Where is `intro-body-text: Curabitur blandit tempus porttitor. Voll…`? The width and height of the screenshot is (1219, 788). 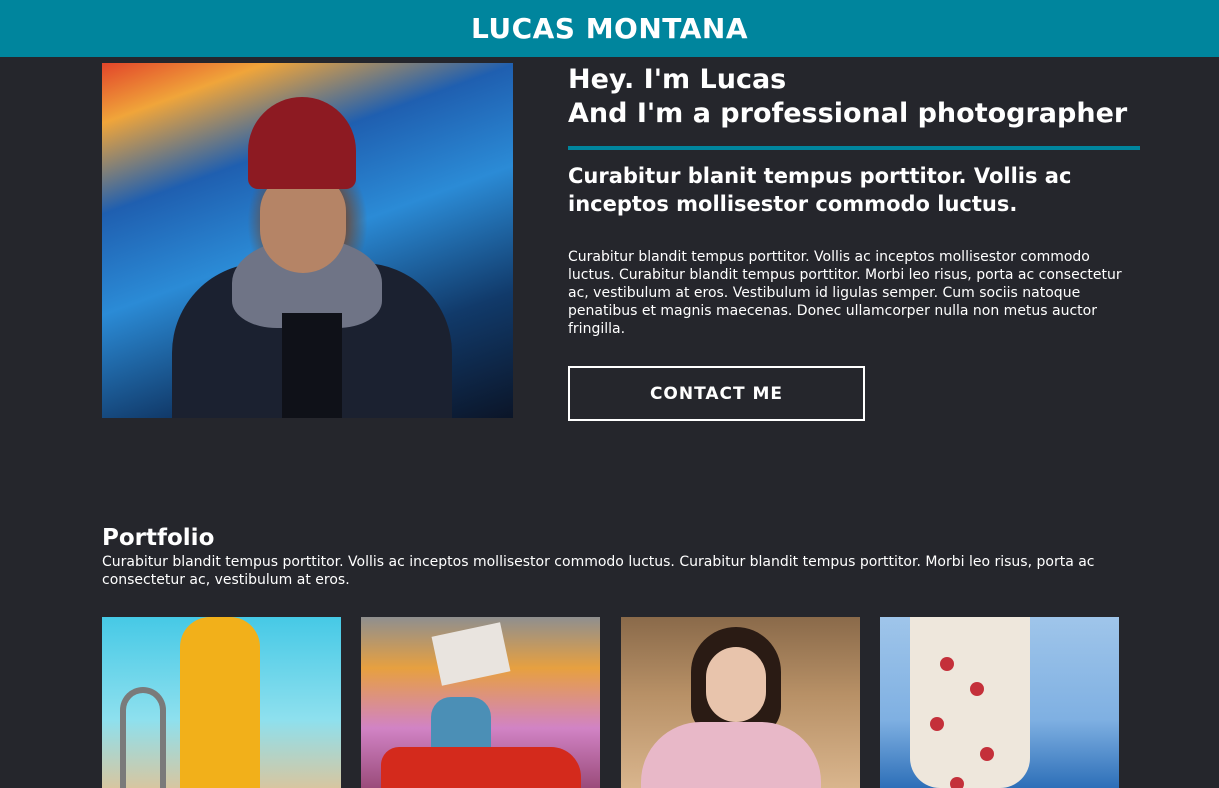 intro-body-text: Curabitur blandit tempus porttitor. Voll… is located at coordinates (845, 293).